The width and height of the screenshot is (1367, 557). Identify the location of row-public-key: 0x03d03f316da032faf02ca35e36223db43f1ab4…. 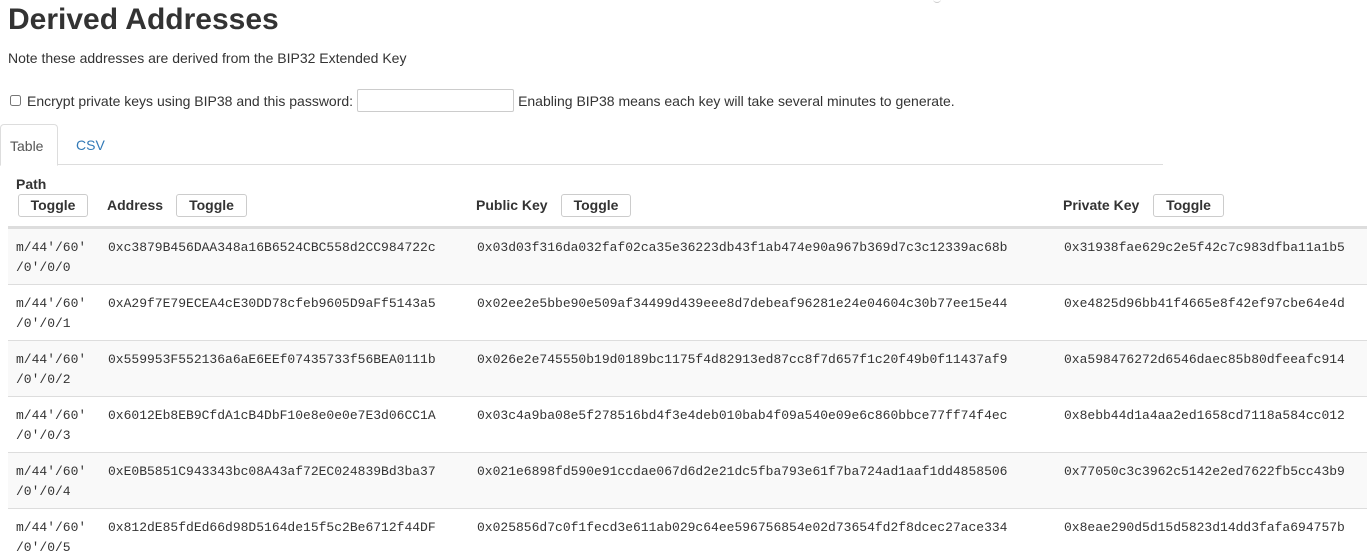
(742, 247).